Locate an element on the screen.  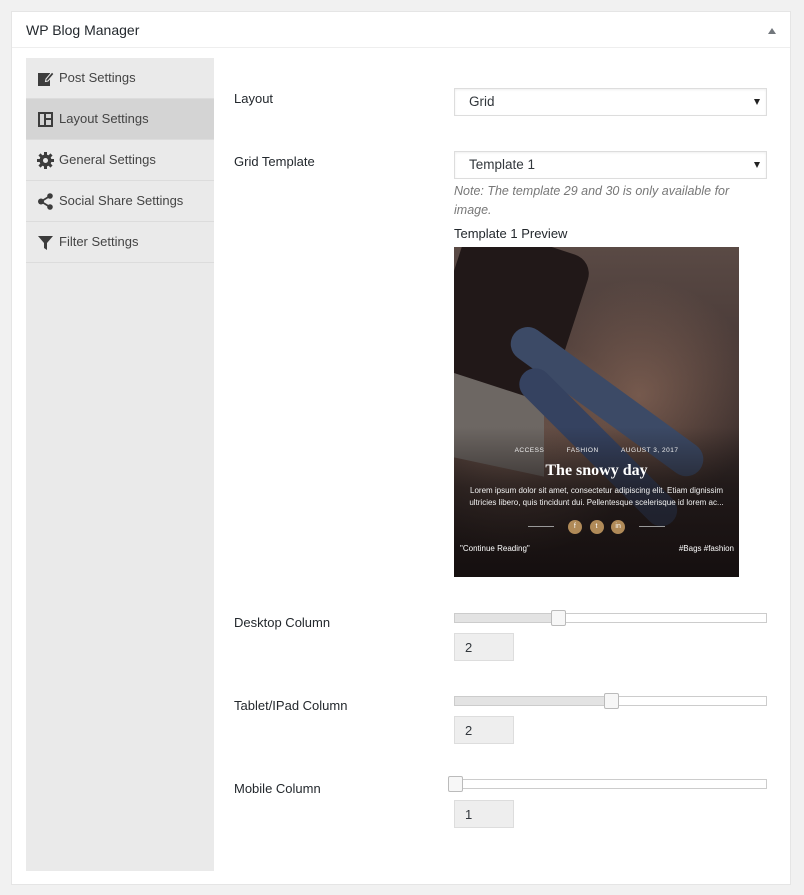
tablet-column-slider is located at coordinates (610, 701).